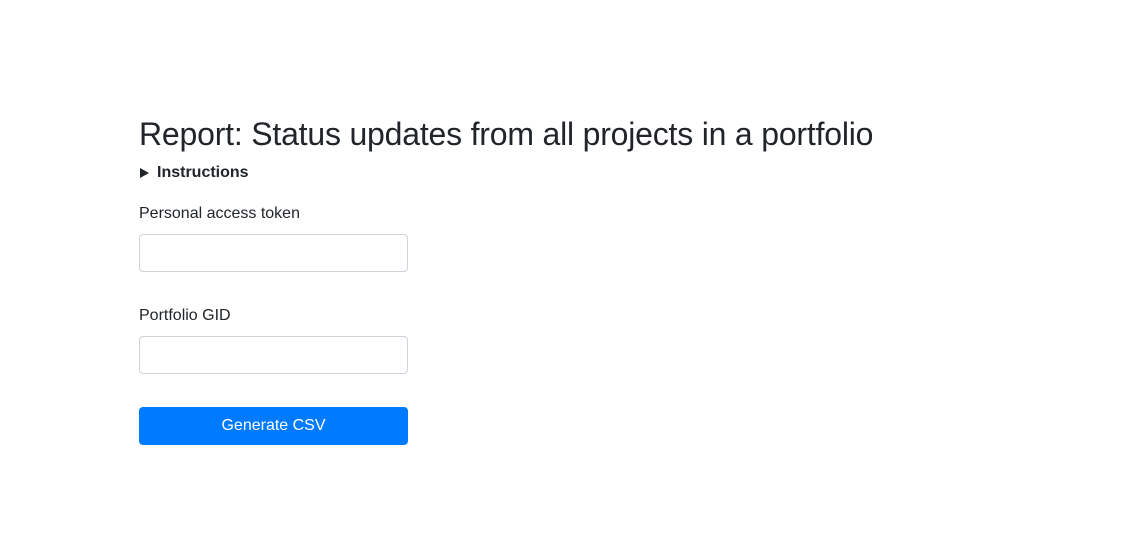  What do you see at coordinates (273, 426) in the screenshot?
I see `generate-csv-button: Generate CSV` at bounding box center [273, 426].